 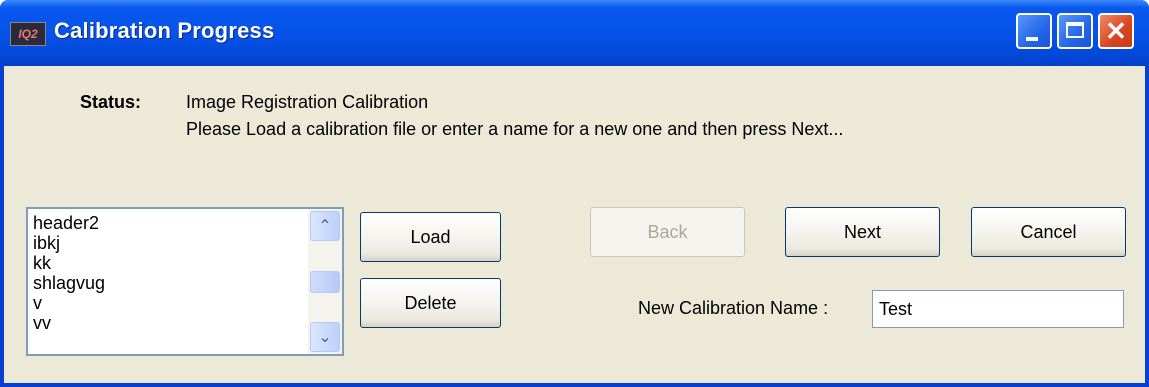 I want to click on list-item: ibkj, so click(x=168, y=243).